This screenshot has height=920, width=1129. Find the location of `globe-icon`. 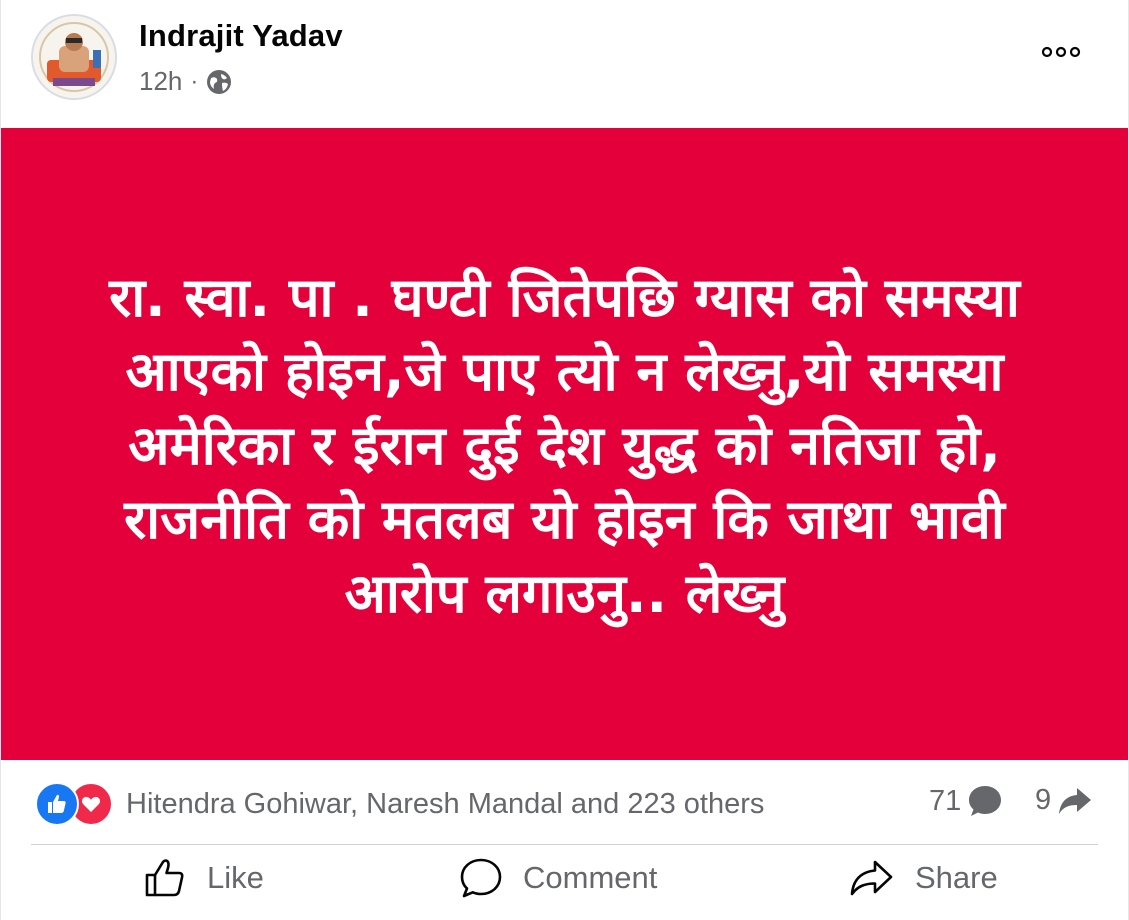

globe-icon is located at coordinates (219, 82).